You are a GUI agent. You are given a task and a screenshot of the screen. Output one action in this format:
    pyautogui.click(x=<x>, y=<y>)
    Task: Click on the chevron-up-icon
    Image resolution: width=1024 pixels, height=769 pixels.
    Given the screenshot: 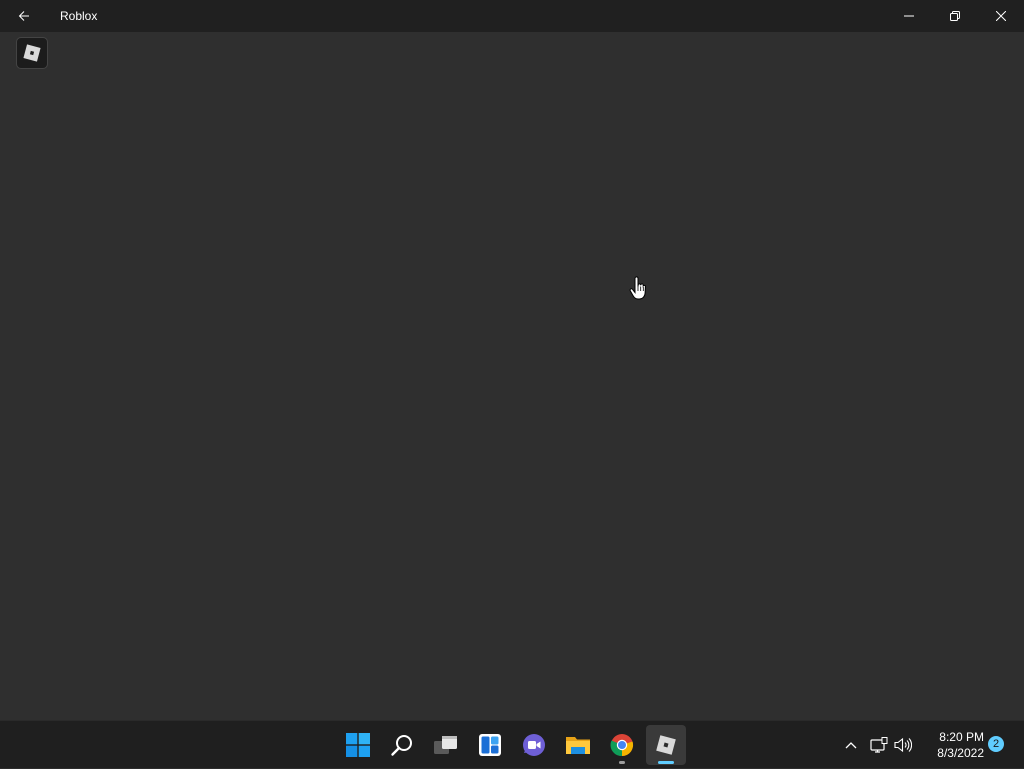 What is the action you would take?
    pyautogui.click(x=851, y=745)
    